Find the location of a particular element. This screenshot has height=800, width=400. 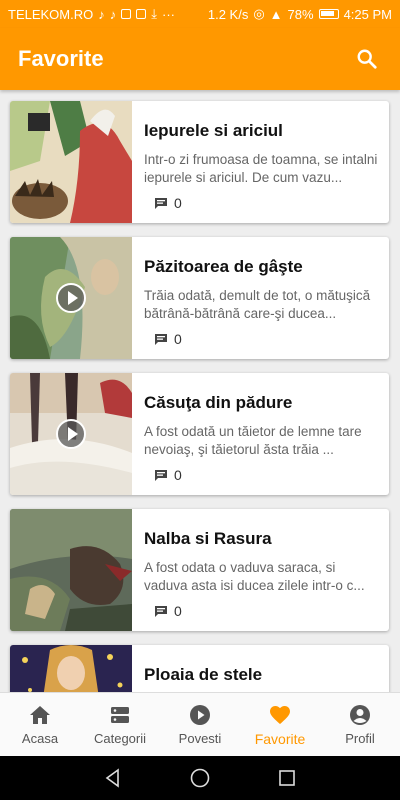

search-button is located at coordinates (367, 59).